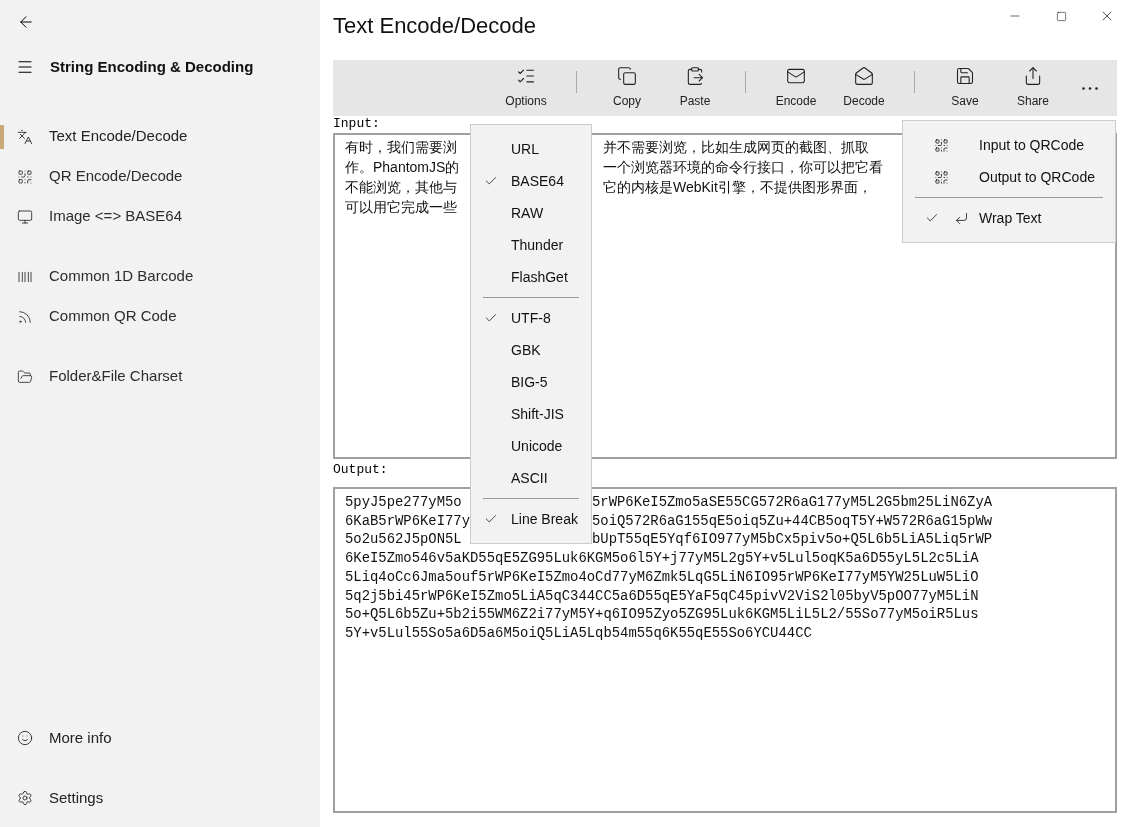  I want to click on nav-item: Common QR Code, so click(88, 316).